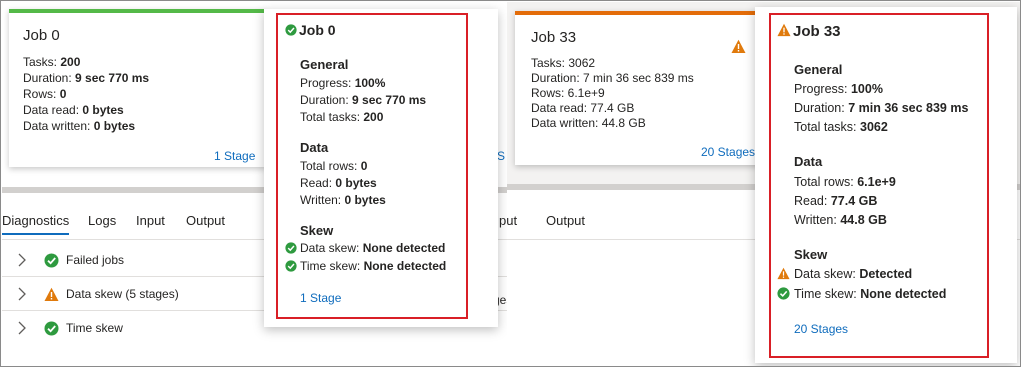  I want to click on total-tasks-line: Total tasks: 200, so click(342, 117).